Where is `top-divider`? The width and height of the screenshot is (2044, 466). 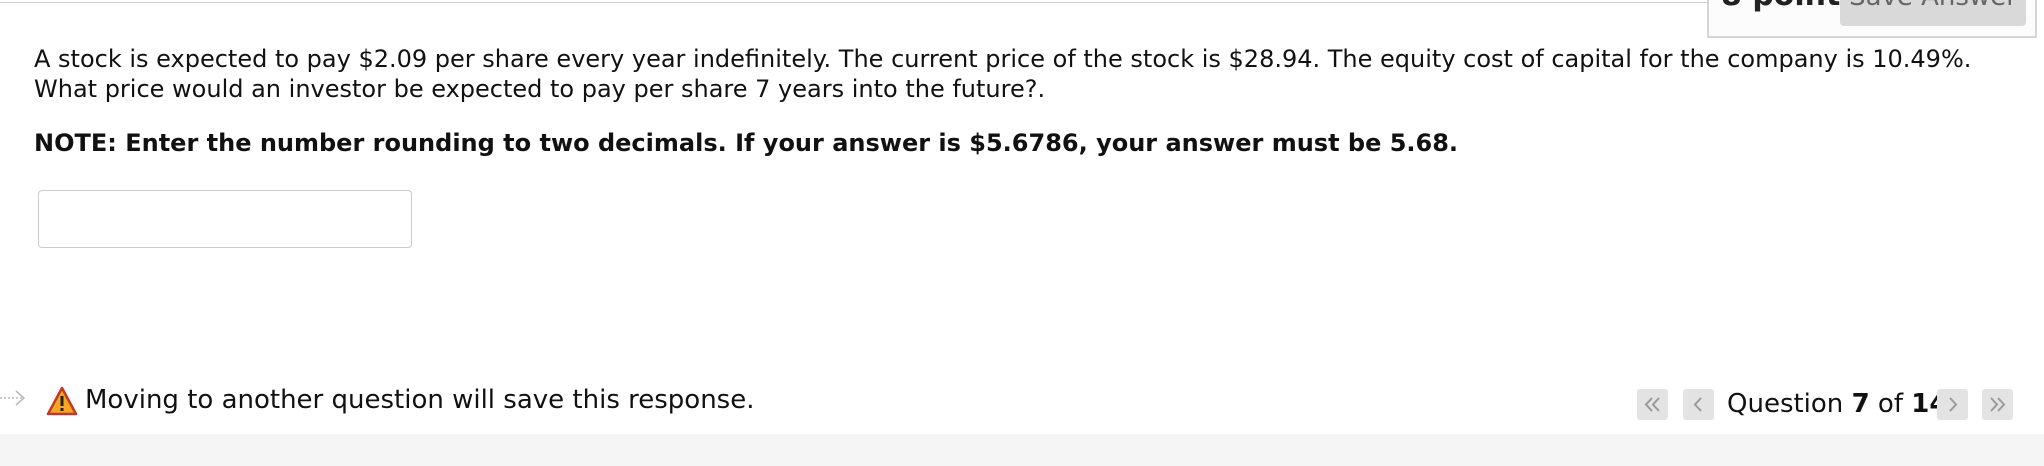 top-divider is located at coordinates (854, 2).